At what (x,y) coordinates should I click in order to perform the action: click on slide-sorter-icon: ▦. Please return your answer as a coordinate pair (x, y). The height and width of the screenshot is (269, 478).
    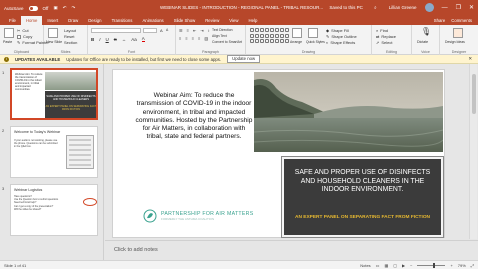
    Looking at the image, I should click on (386, 265).